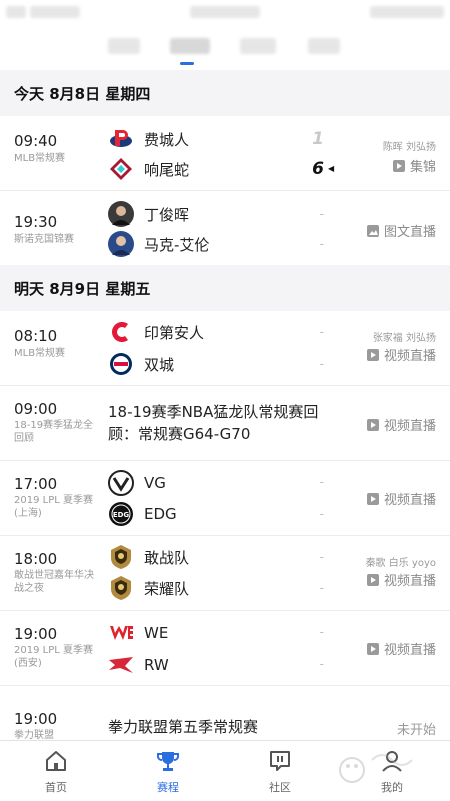 The height and width of the screenshot is (801, 450). I want to click on team-name: 印第安人, so click(174, 332).